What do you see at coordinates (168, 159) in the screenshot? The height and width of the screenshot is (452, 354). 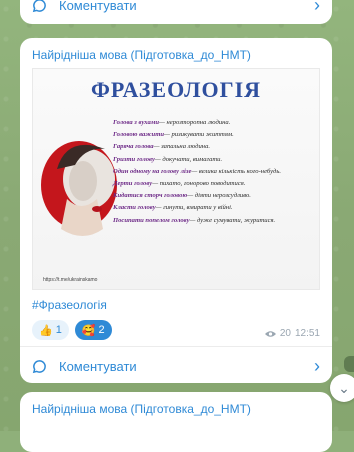 I see `phrase-line: Гризти голову— докучати, вимагати.` at bounding box center [168, 159].